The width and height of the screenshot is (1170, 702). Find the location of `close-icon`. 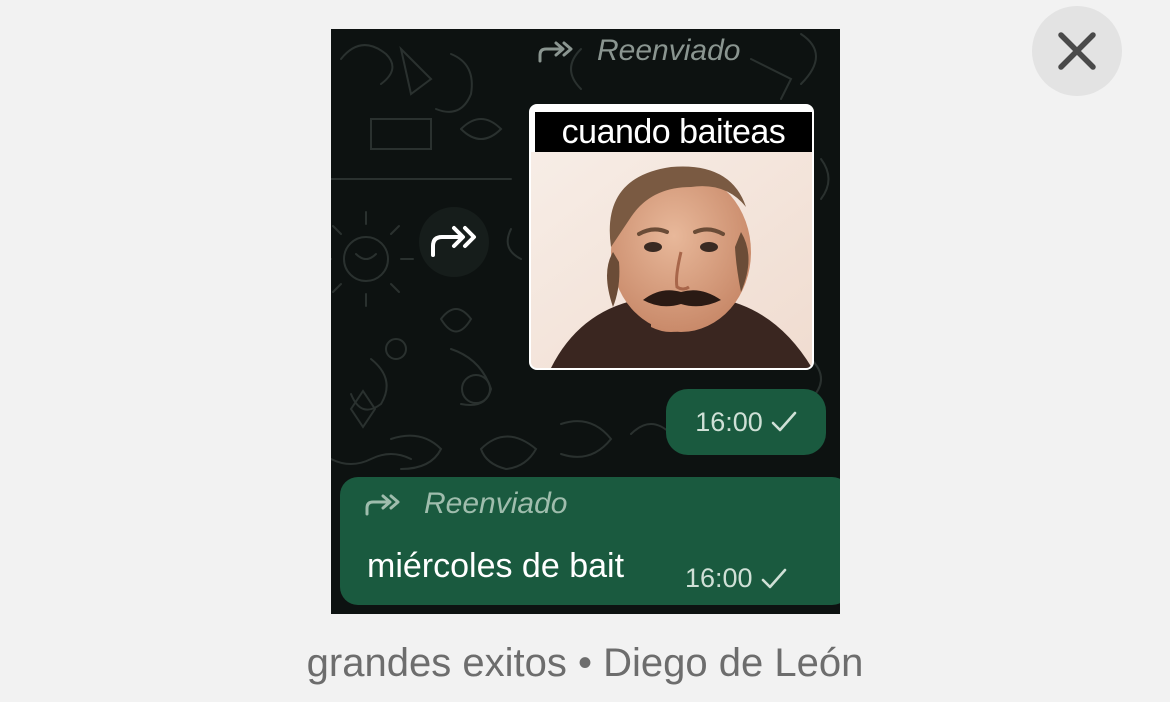

close-icon is located at coordinates (1077, 51).